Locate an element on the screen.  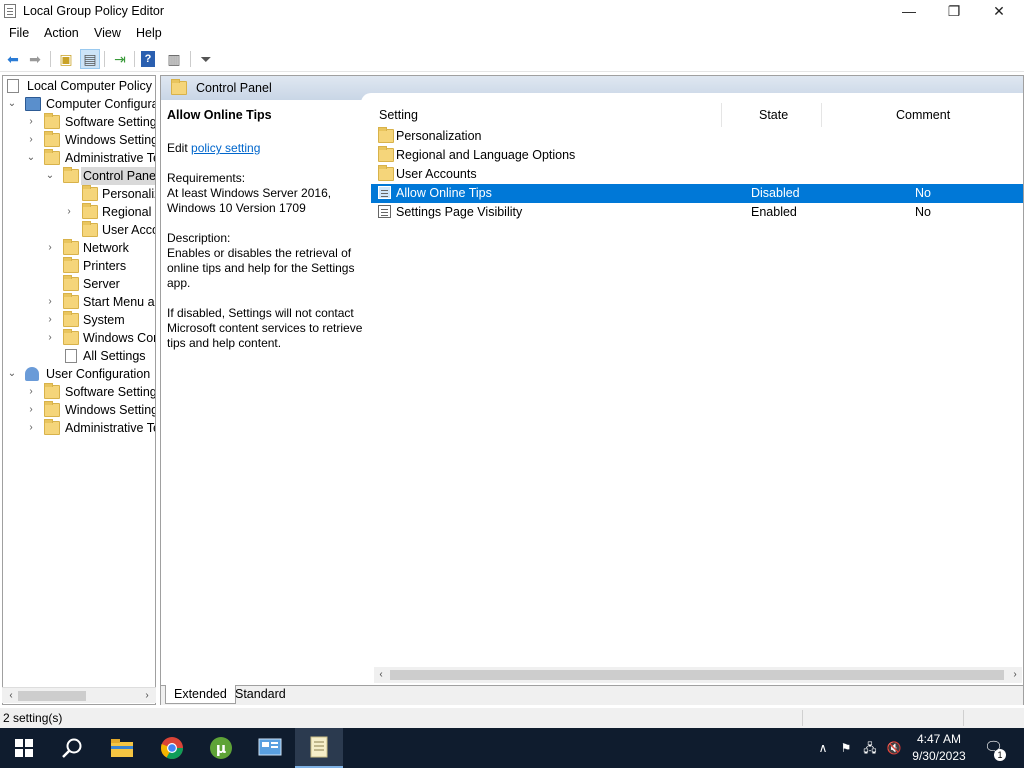
taskbar-group-policy-editor is located at coordinates (319, 748).